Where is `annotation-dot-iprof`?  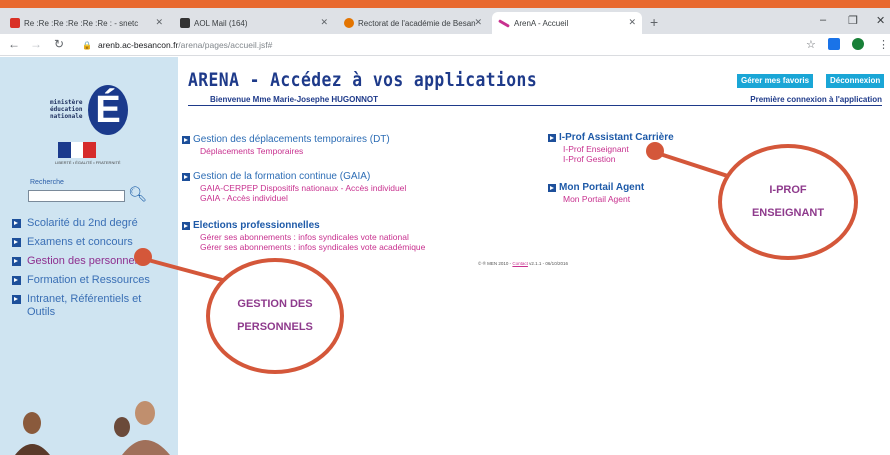 annotation-dot-iprof is located at coordinates (655, 151).